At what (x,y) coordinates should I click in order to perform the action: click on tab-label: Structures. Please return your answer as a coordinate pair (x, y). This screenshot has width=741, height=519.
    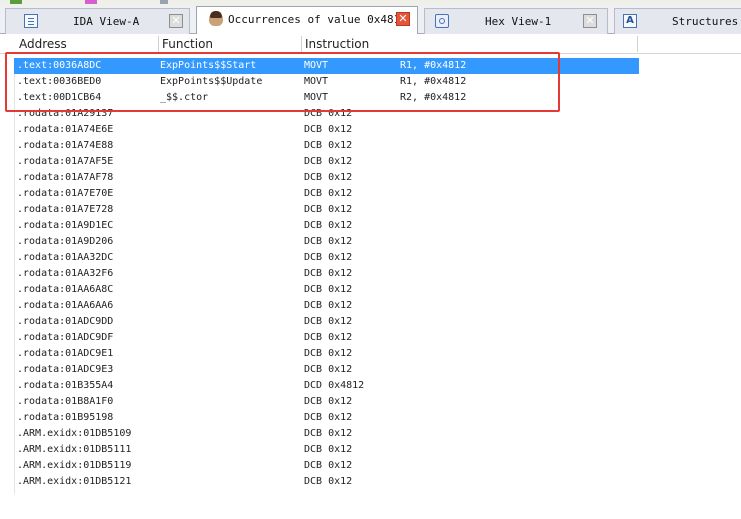
    Looking at the image, I should click on (705, 21).